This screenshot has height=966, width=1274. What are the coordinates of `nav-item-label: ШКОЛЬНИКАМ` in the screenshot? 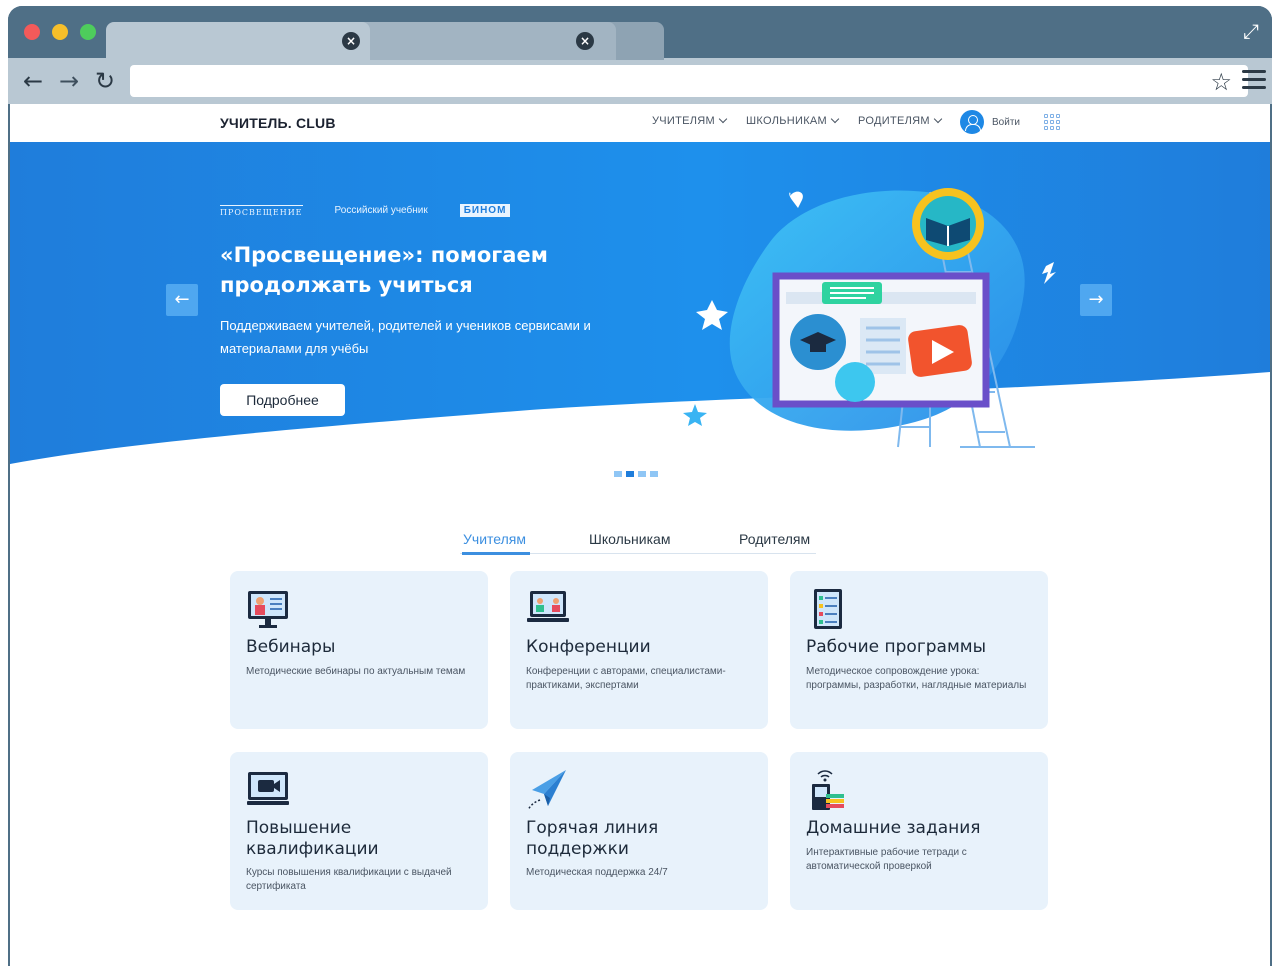 It's located at (787, 121).